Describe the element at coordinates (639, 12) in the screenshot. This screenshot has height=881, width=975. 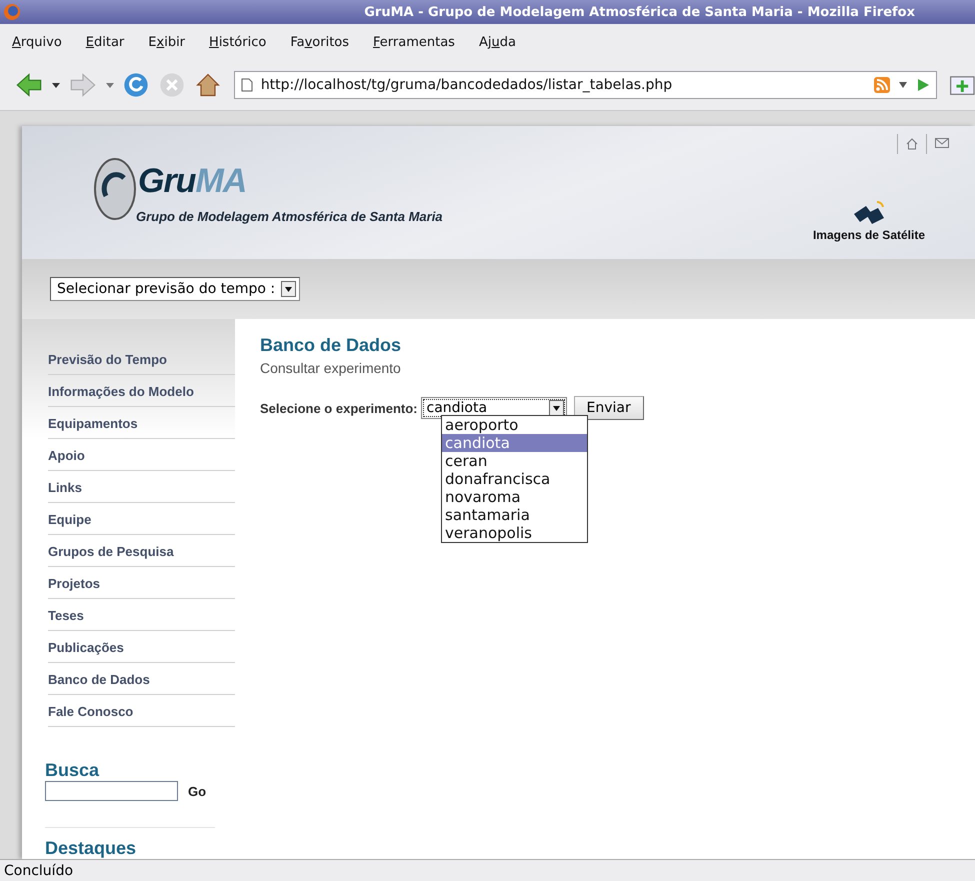
I see `window-title: GruMA - Grupo de Modelagem Atmosférica de Santa Maria - Mozilla Firefox` at that location.